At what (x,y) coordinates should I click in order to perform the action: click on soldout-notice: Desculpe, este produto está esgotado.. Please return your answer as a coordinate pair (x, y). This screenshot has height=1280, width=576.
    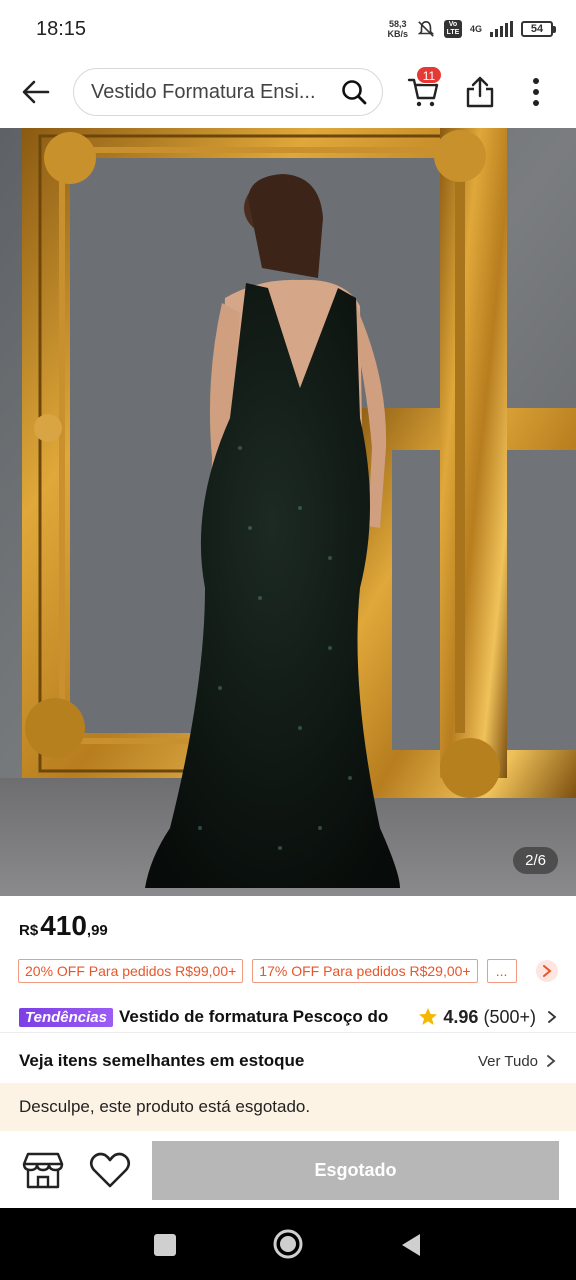
    Looking at the image, I should click on (288, 1107).